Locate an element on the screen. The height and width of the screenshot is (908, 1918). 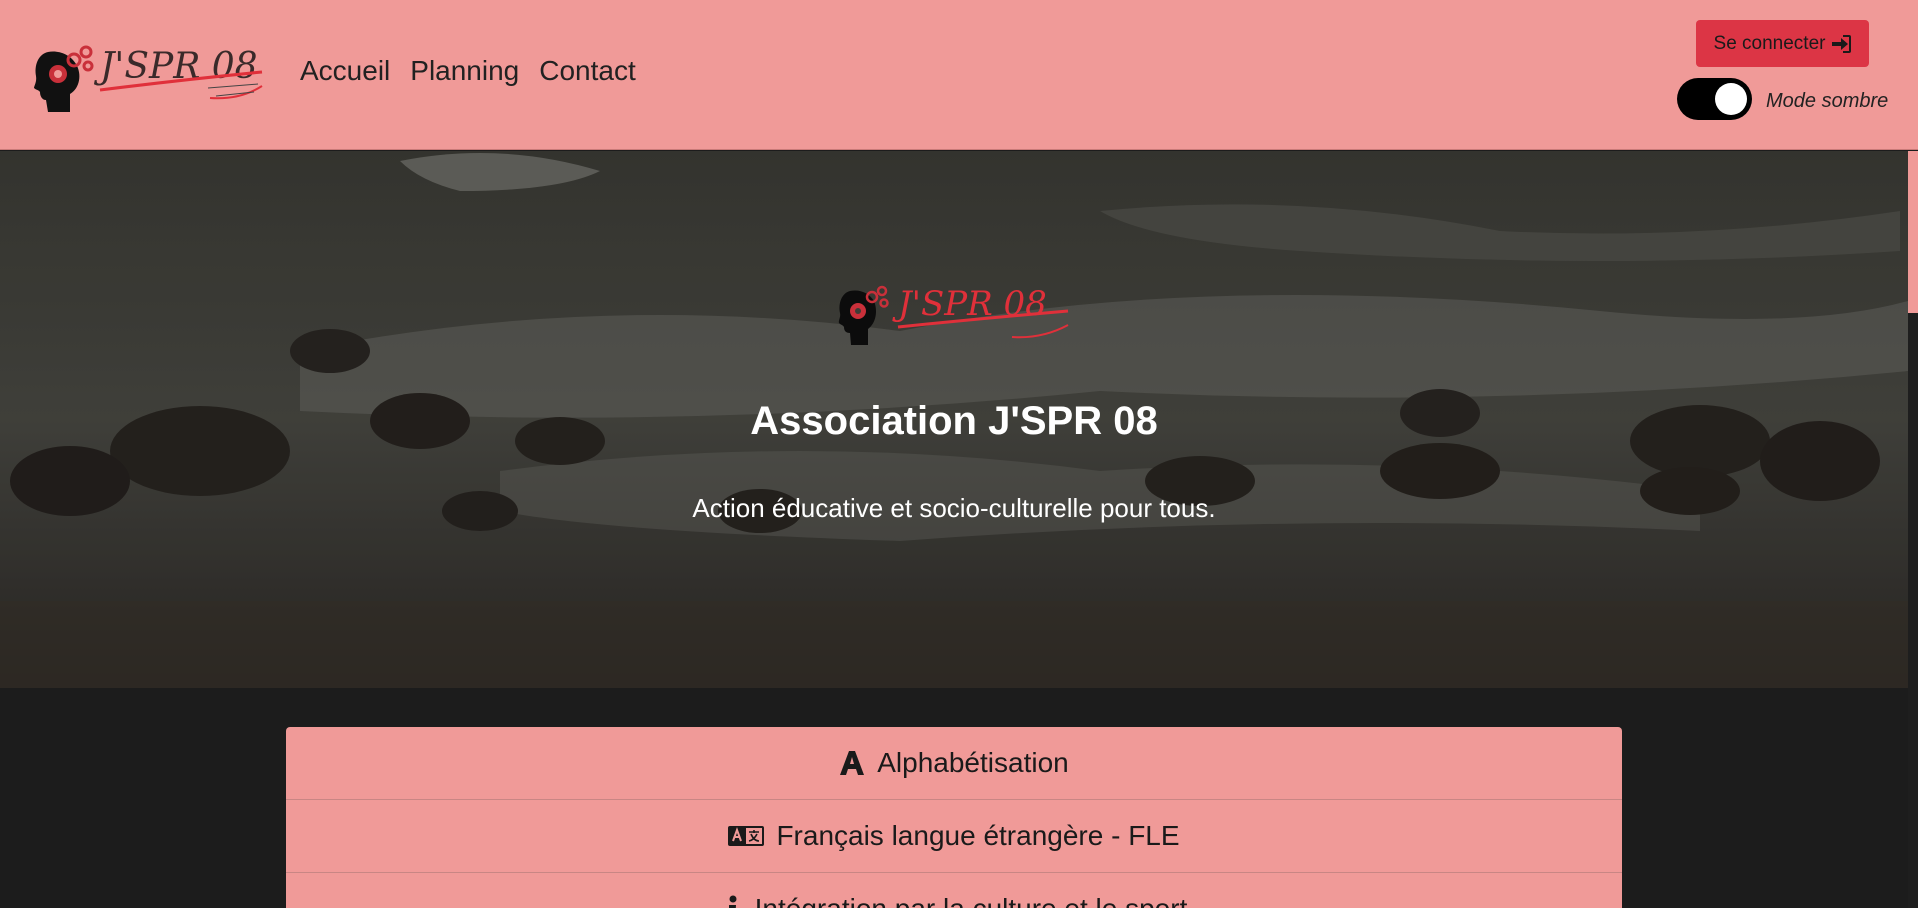
hero-logo: J'SPR 08 is located at coordinates (953, 314).